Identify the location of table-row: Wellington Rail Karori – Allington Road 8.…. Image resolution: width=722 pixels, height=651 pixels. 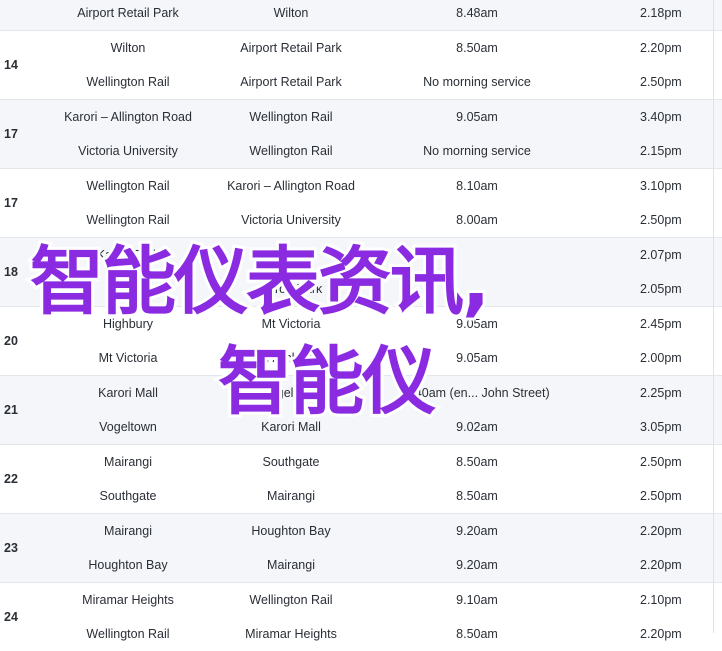
(361, 186).